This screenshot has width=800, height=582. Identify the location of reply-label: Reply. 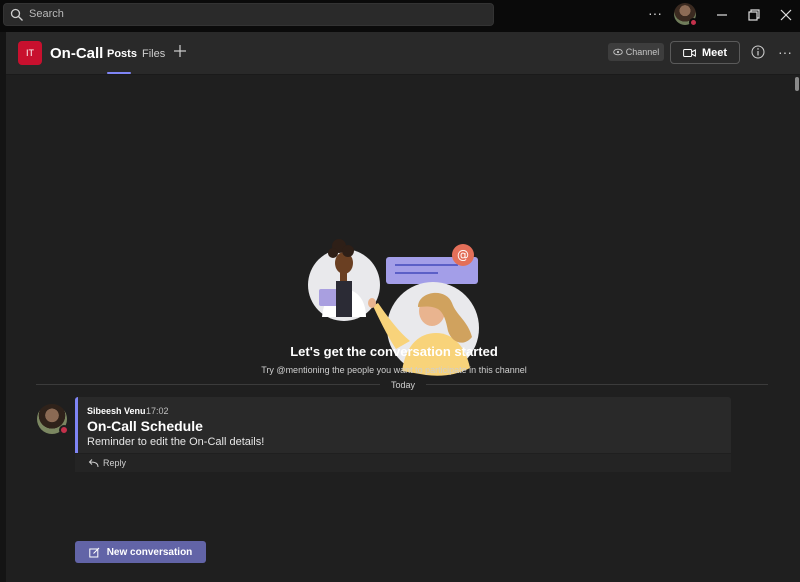
(115, 463).